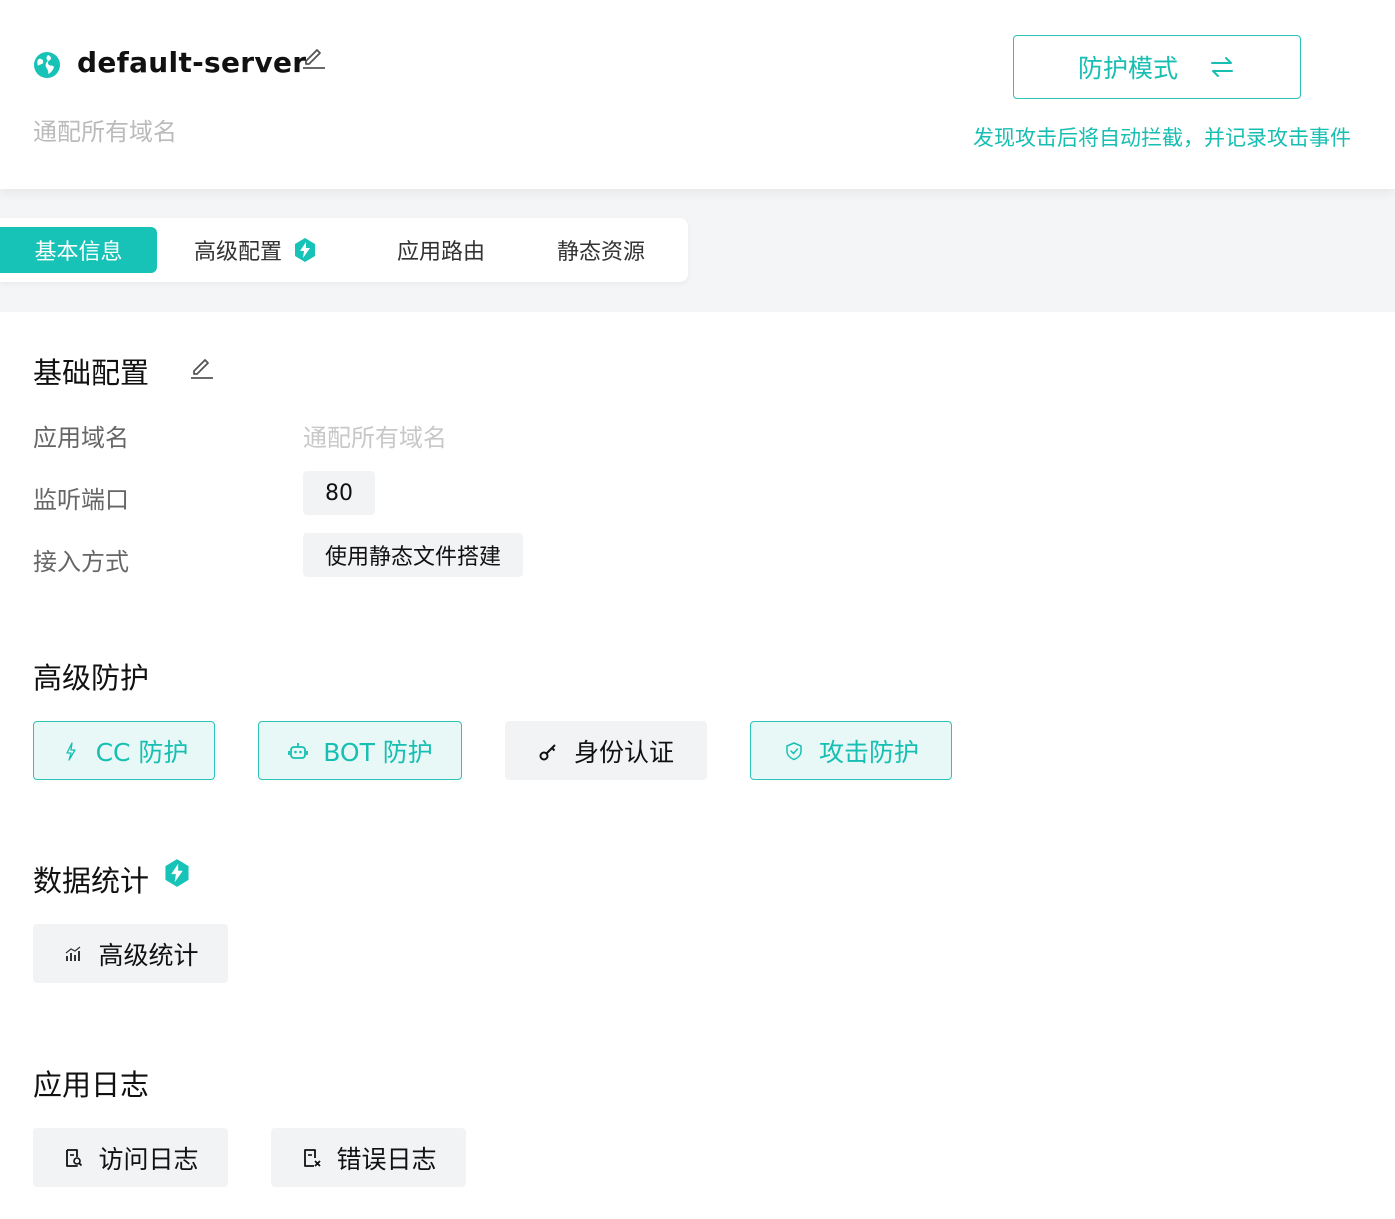  I want to click on protection-mode-button: 防护模式, so click(1157, 67).